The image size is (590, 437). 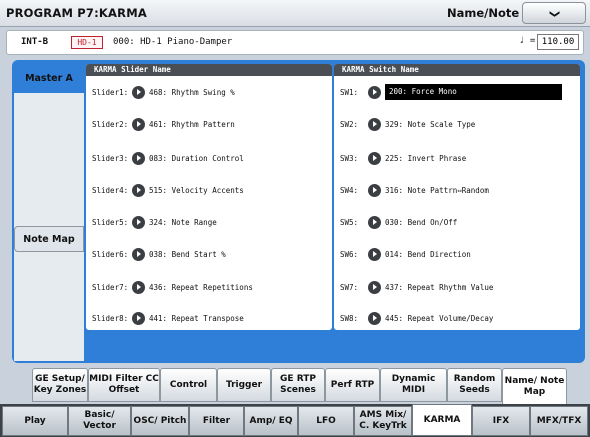 What do you see at coordinates (188, 385) in the screenshot?
I see `tab-control: Control` at bounding box center [188, 385].